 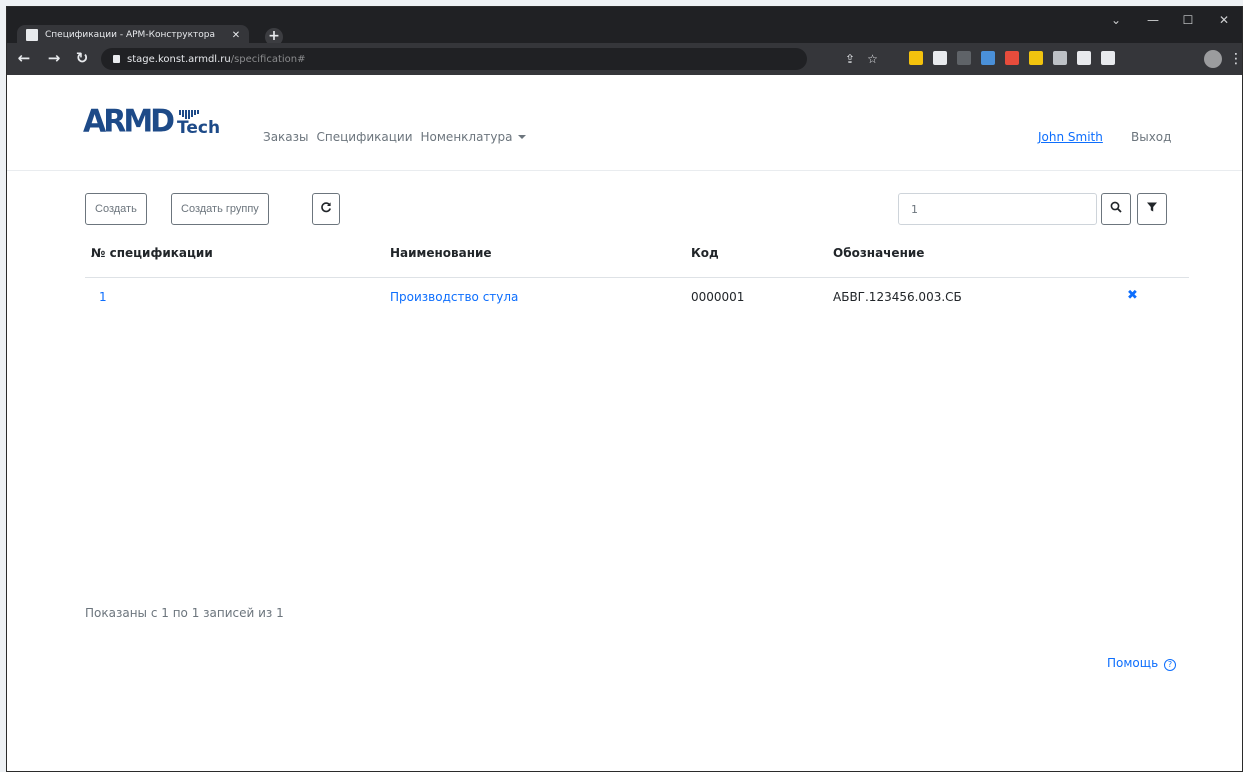 I want to click on extensions-bar, so click(x=1012, y=58).